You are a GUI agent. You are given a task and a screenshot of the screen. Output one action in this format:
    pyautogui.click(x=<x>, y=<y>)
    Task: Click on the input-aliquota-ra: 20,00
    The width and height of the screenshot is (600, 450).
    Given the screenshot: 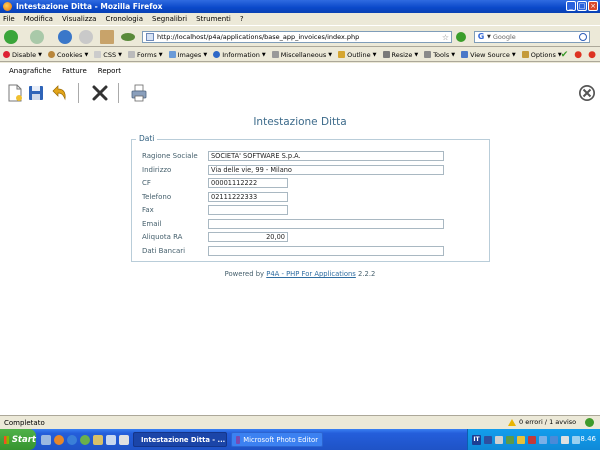 What is the action you would take?
    pyautogui.click(x=248, y=237)
    